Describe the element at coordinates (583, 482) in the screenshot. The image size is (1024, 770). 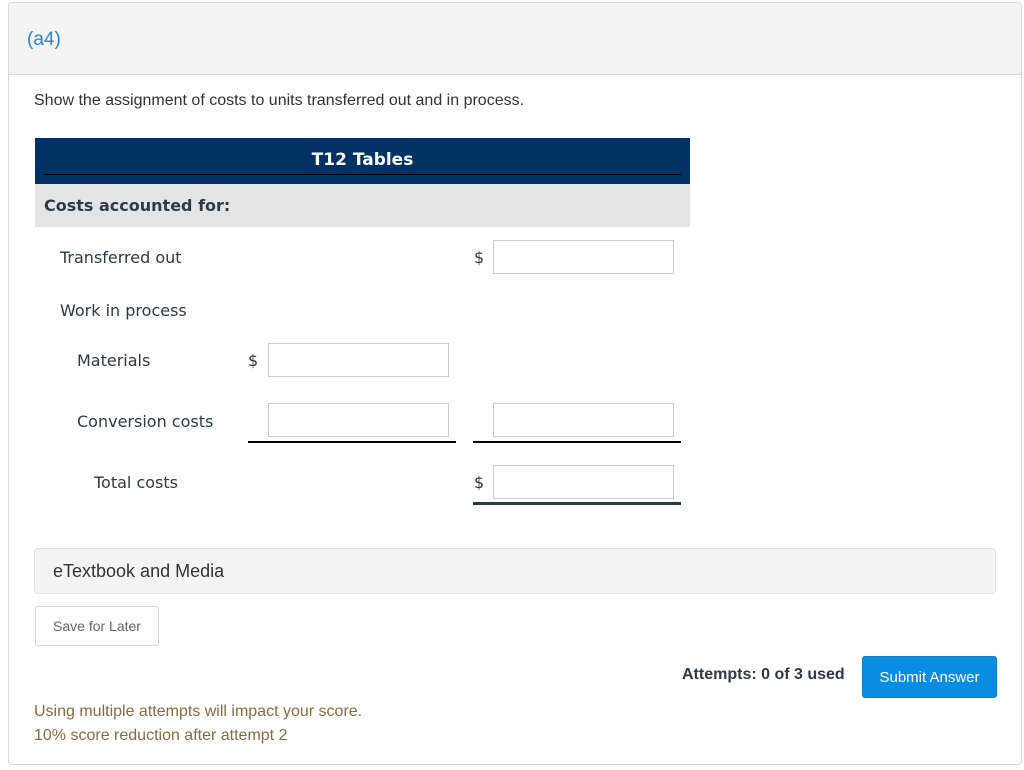
I see `total-costs-input` at that location.